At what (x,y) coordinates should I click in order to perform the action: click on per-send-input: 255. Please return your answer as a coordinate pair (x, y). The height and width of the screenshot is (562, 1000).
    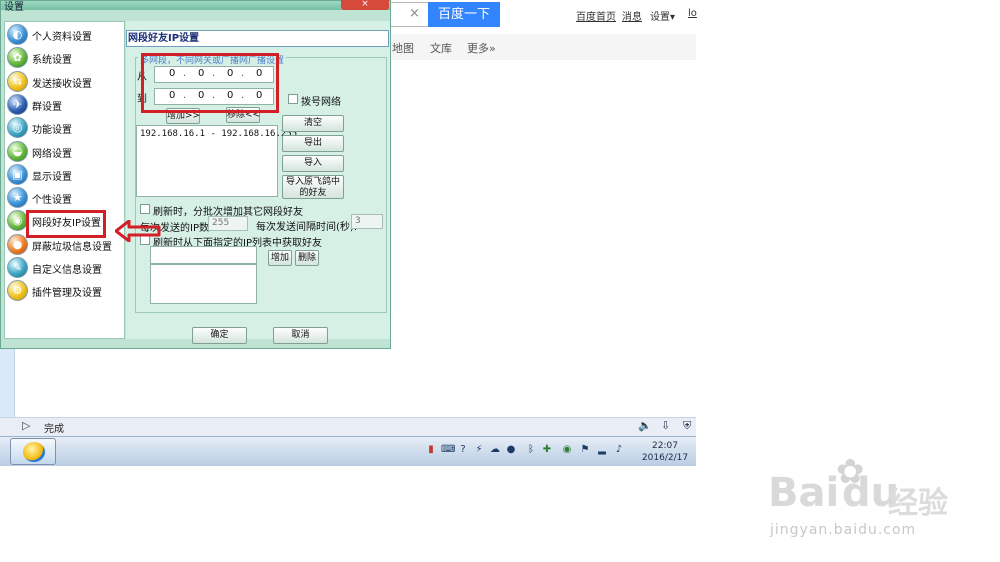
    Looking at the image, I should click on (228, 223).